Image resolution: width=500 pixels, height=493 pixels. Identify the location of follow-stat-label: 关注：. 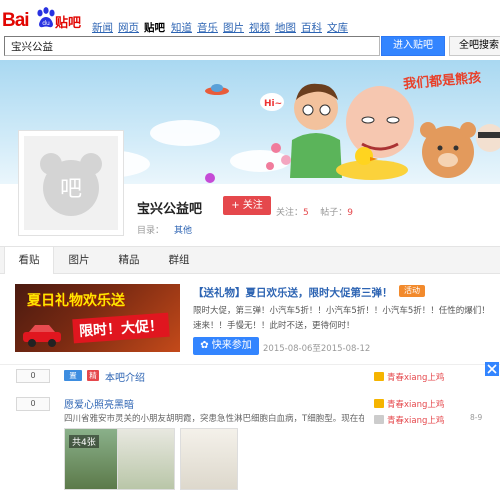
(290, 213).